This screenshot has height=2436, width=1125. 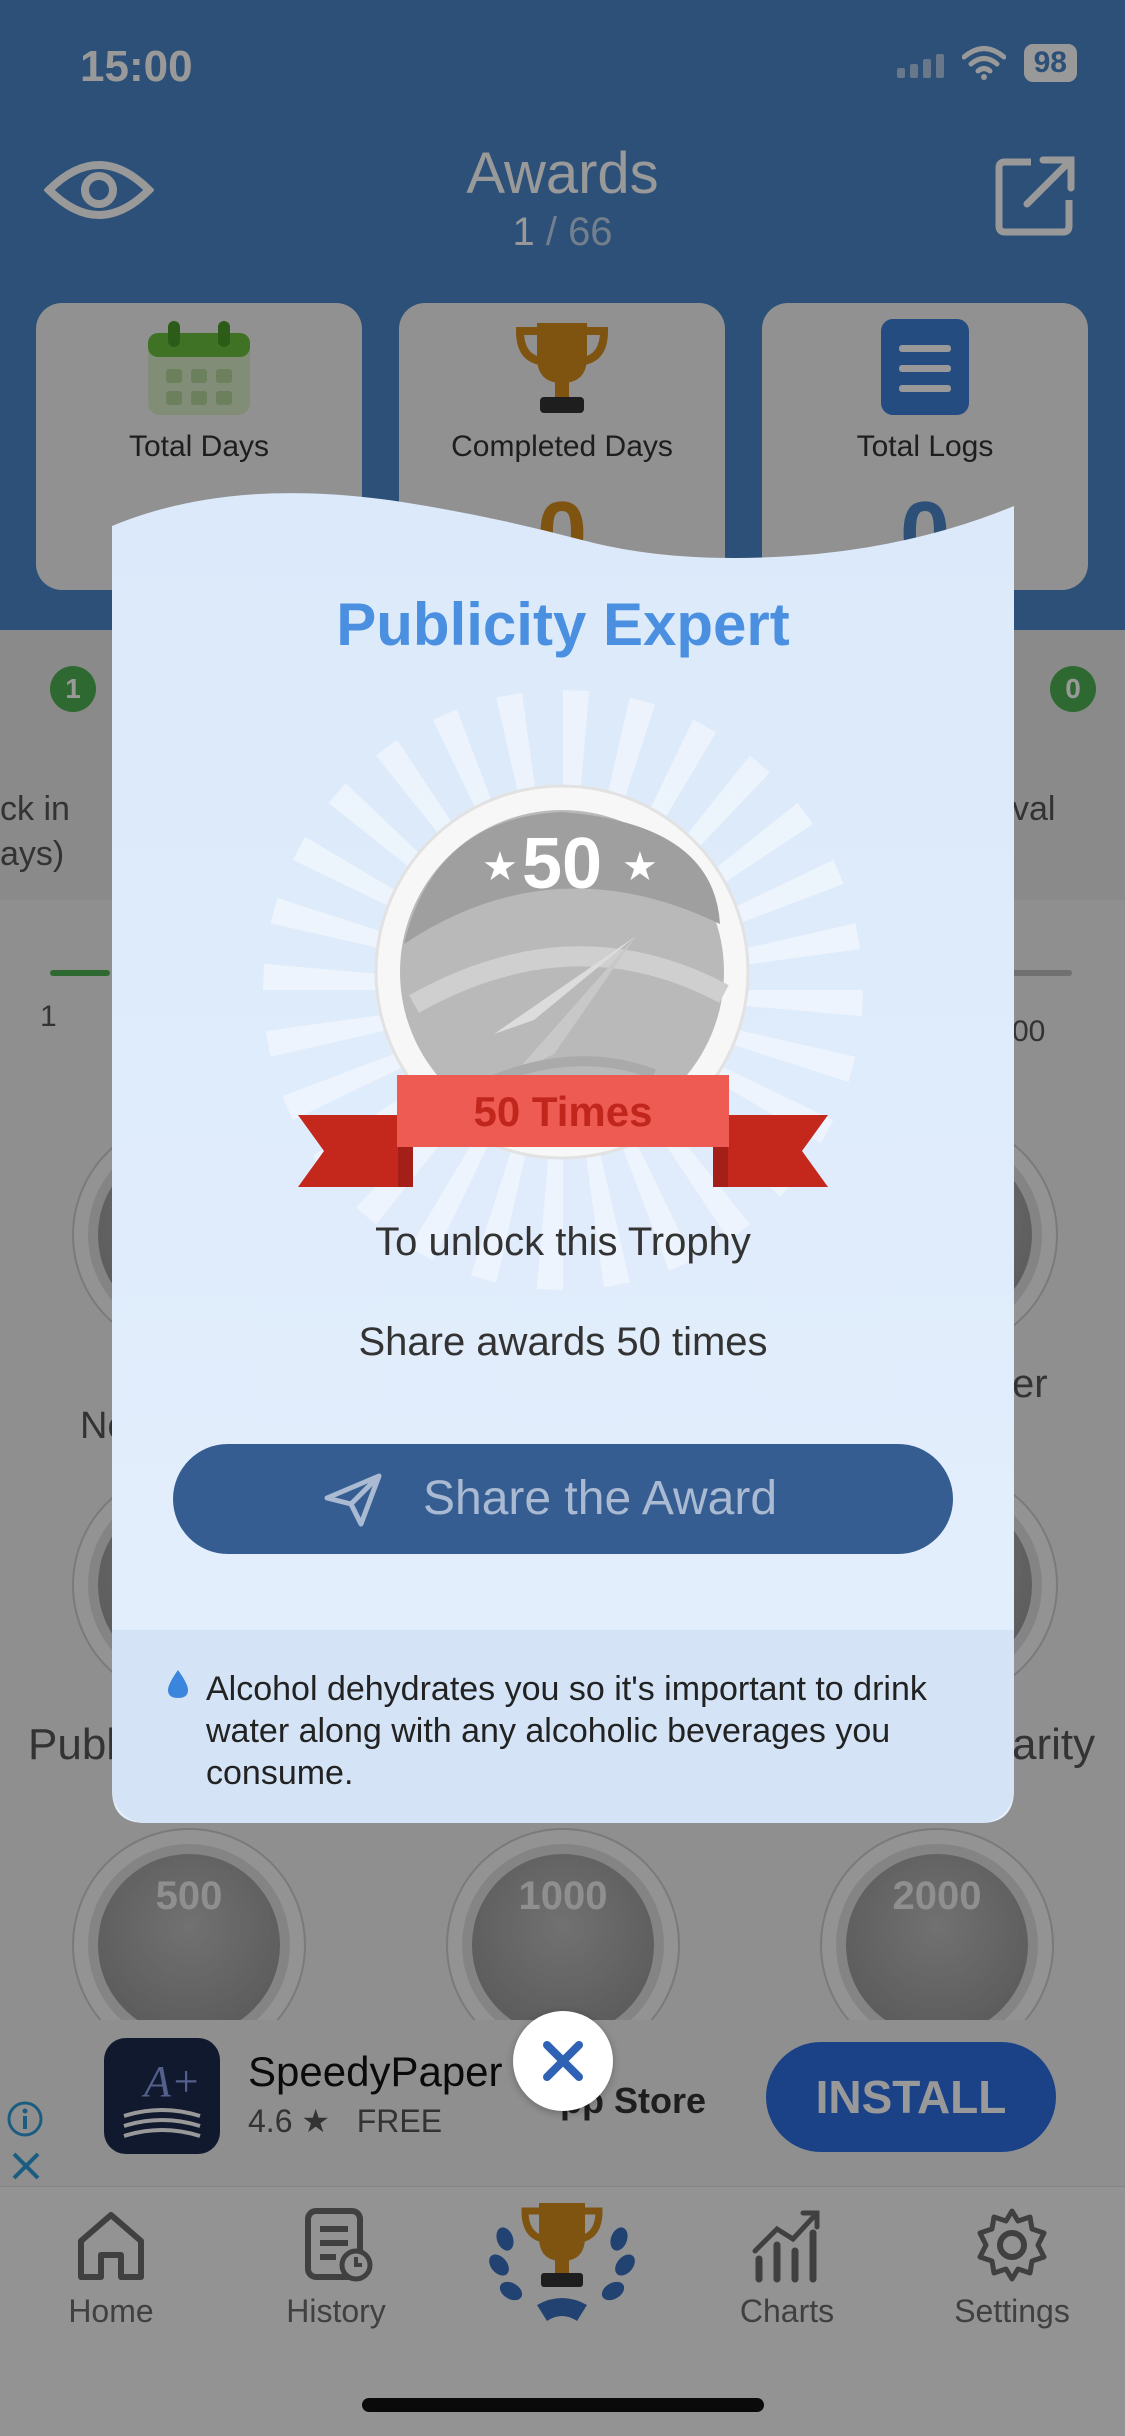 What do you see at coordinates (353, 1500) in the screenshot?
I see `paper-plane-icon` at bounding box center [353, 1500].